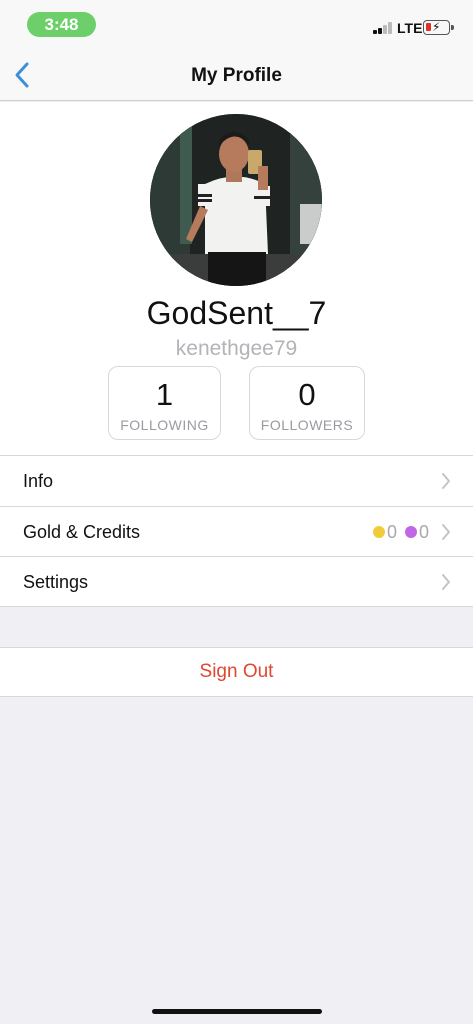 This screenshot has height=1024, width=473. What do you see at coordinates (384, 28) in the screenshot?
I see `cellular-signal-icon` at bounding box center [384, 28].